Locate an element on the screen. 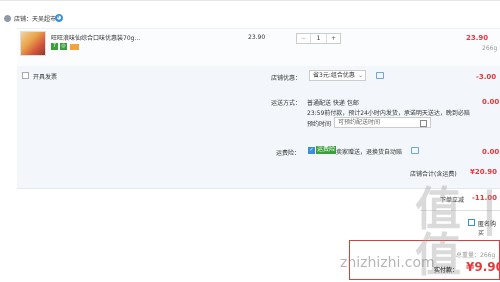  guarantee-icon: ◎ is located at coordinates (63, 46).